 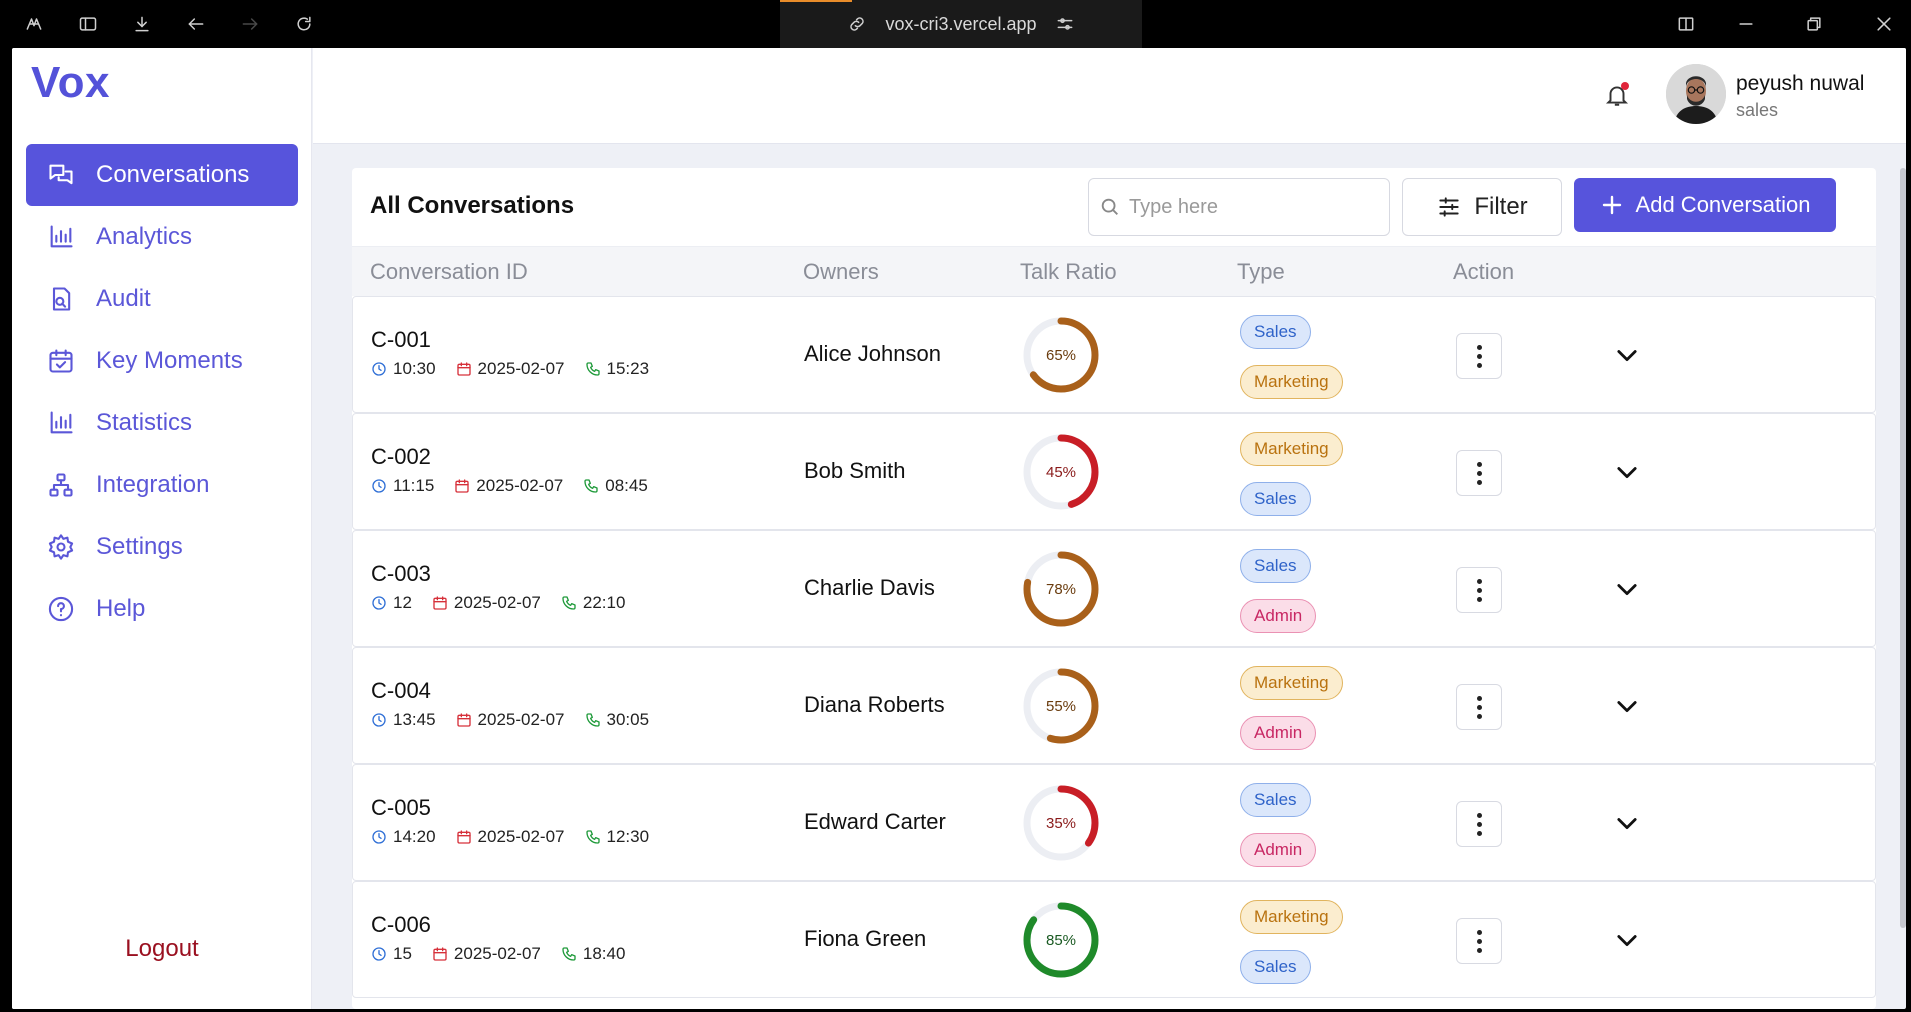 What do you see at coordinates (1757, 110) in the screenshot?
I see `user-role: sales` at bounding box center [1757, 110].